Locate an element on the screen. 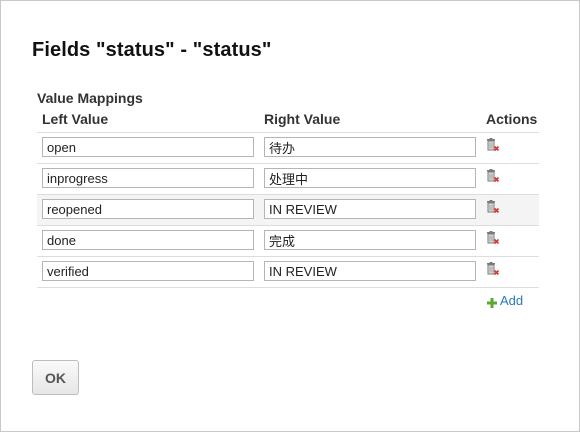 The image size is (580, 432). left-value-header: Left Value is located at coordinates (75, 119).